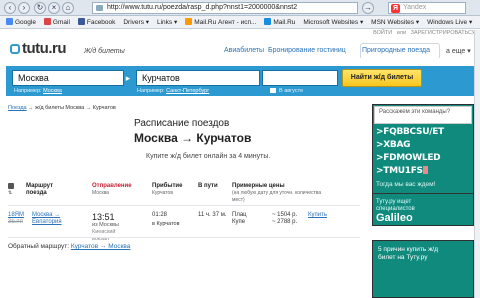 The width and height of the screenshot is (480, 298). I want to click on to-hint: Например: Санкт-Петербург, so click(173, 91).